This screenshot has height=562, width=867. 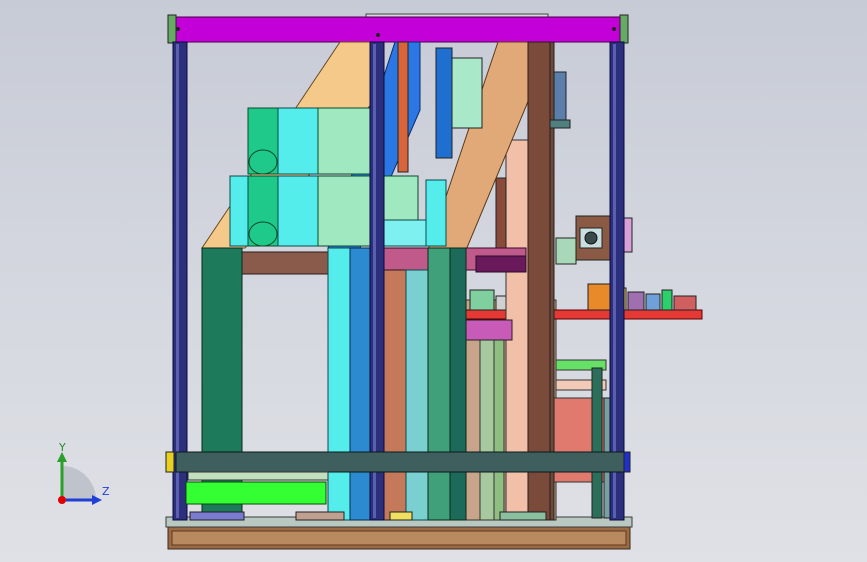 What do you see at coordinates (106, 491) in the screenshot?
I see `z-axis-label: Z` at bounding box center [106, 491].